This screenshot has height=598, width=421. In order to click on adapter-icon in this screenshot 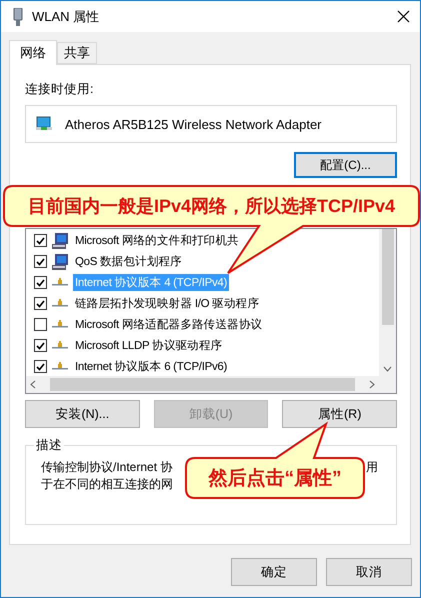, I will do `click(18, 17)`.